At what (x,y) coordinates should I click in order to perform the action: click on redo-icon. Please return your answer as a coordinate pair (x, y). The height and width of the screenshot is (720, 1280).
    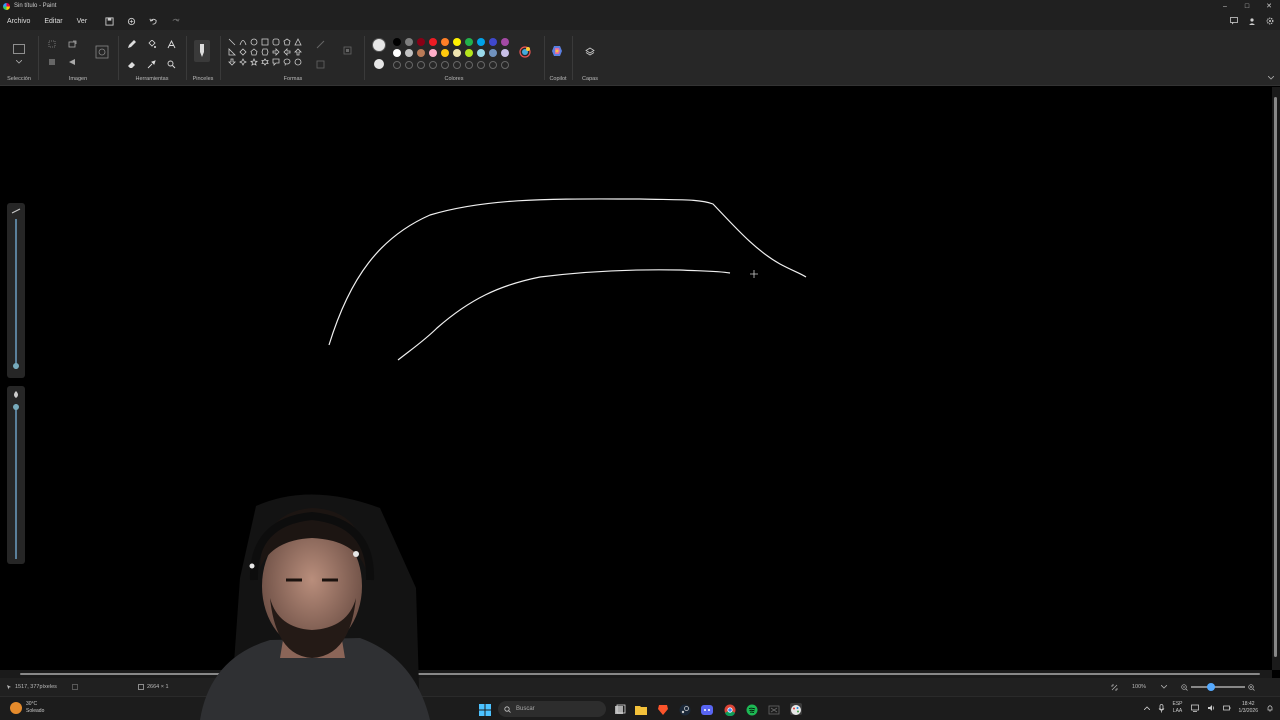
    Looking at the image, I should click on (175, 21).